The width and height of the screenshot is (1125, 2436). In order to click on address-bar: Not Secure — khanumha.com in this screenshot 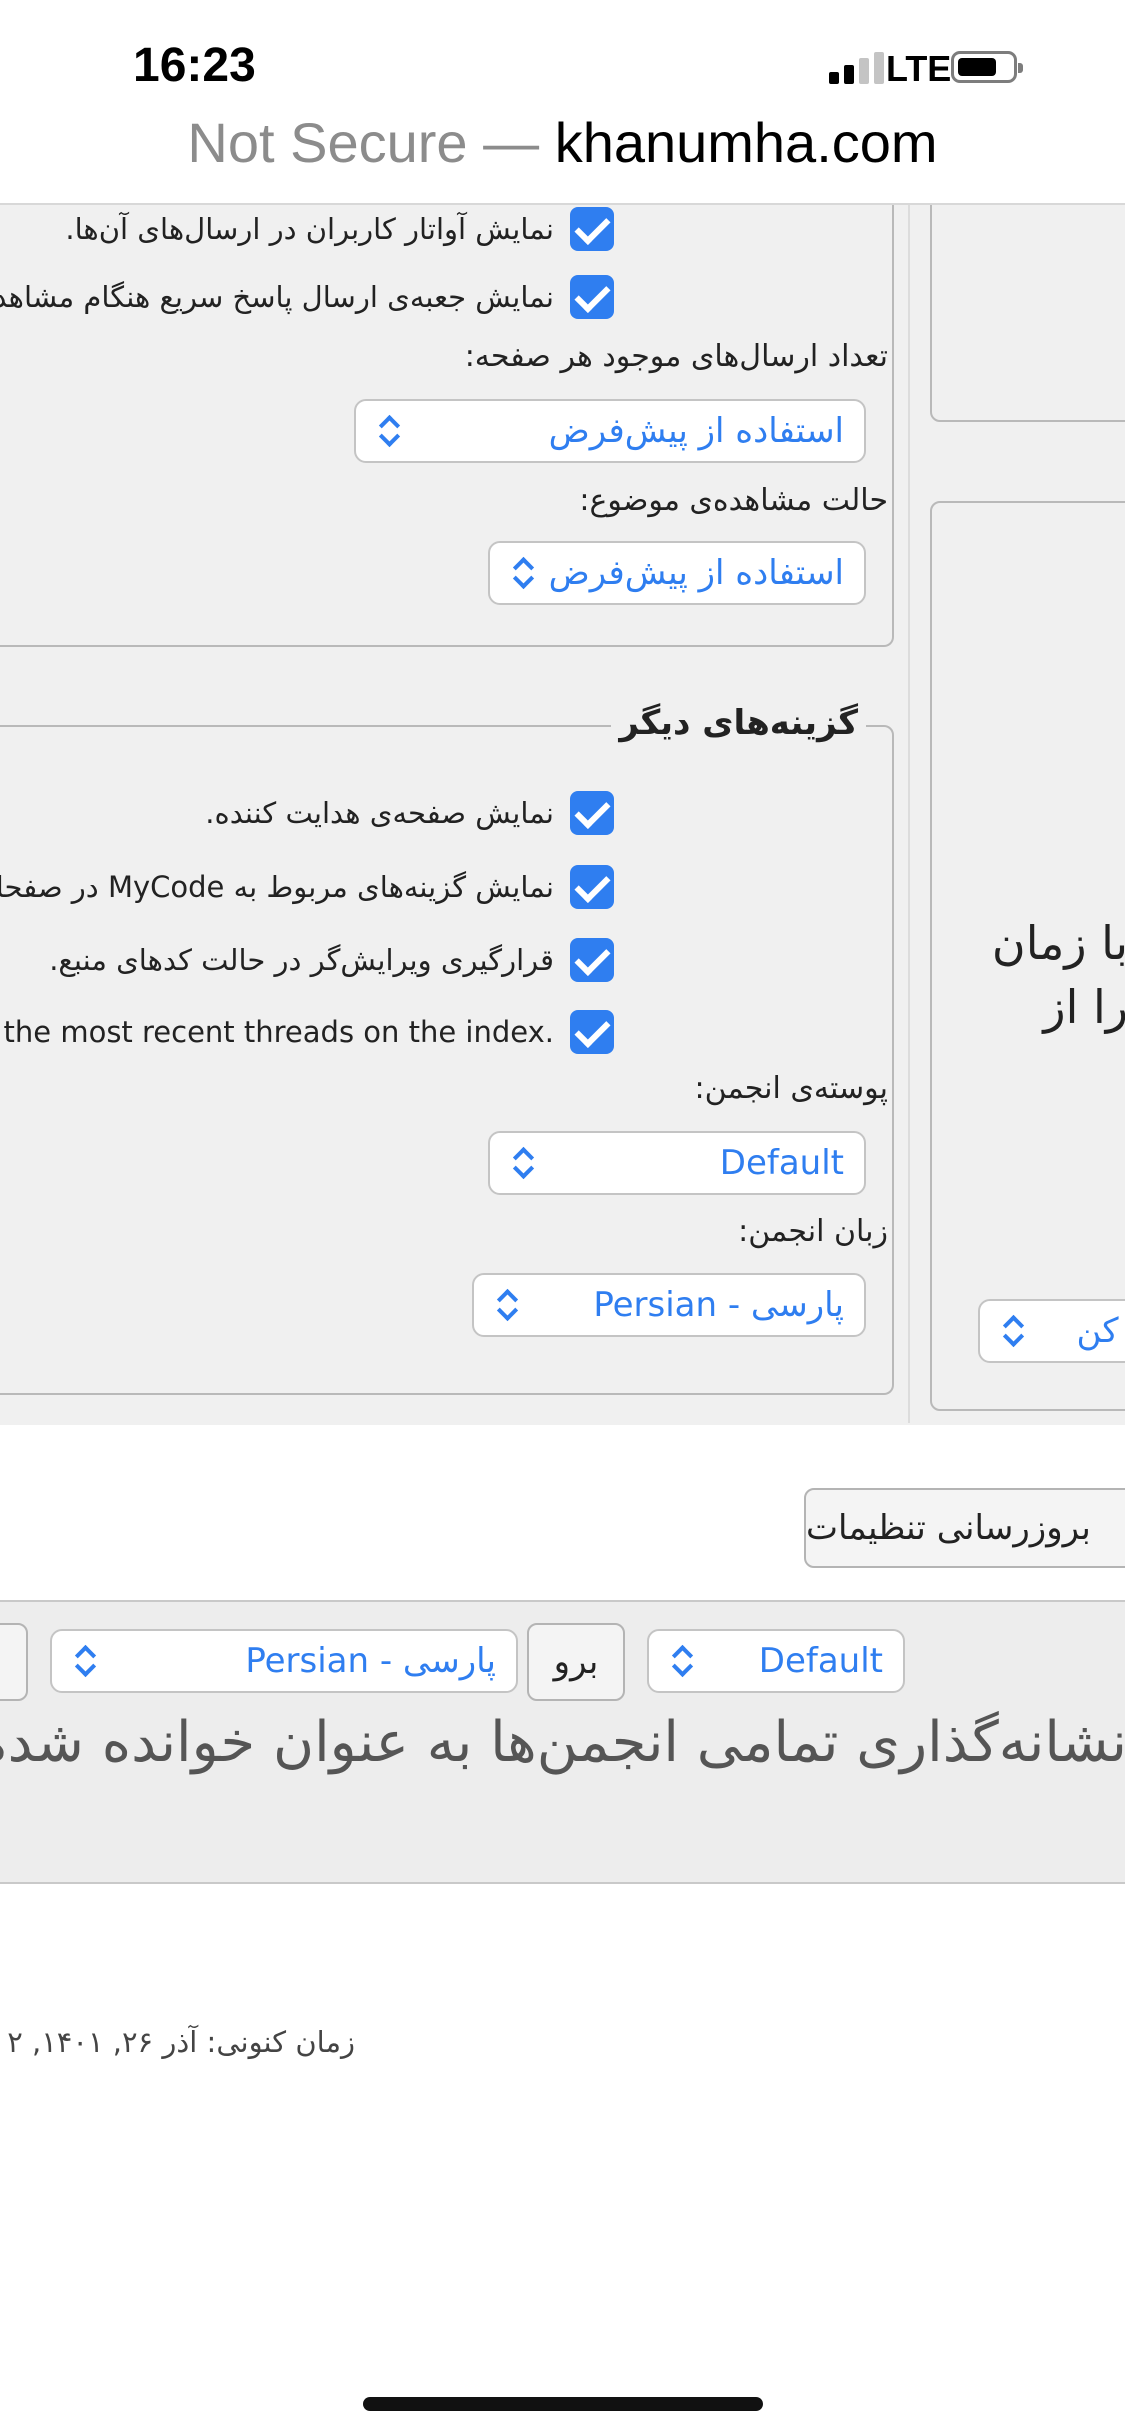, I will do `click(562, 142)`.